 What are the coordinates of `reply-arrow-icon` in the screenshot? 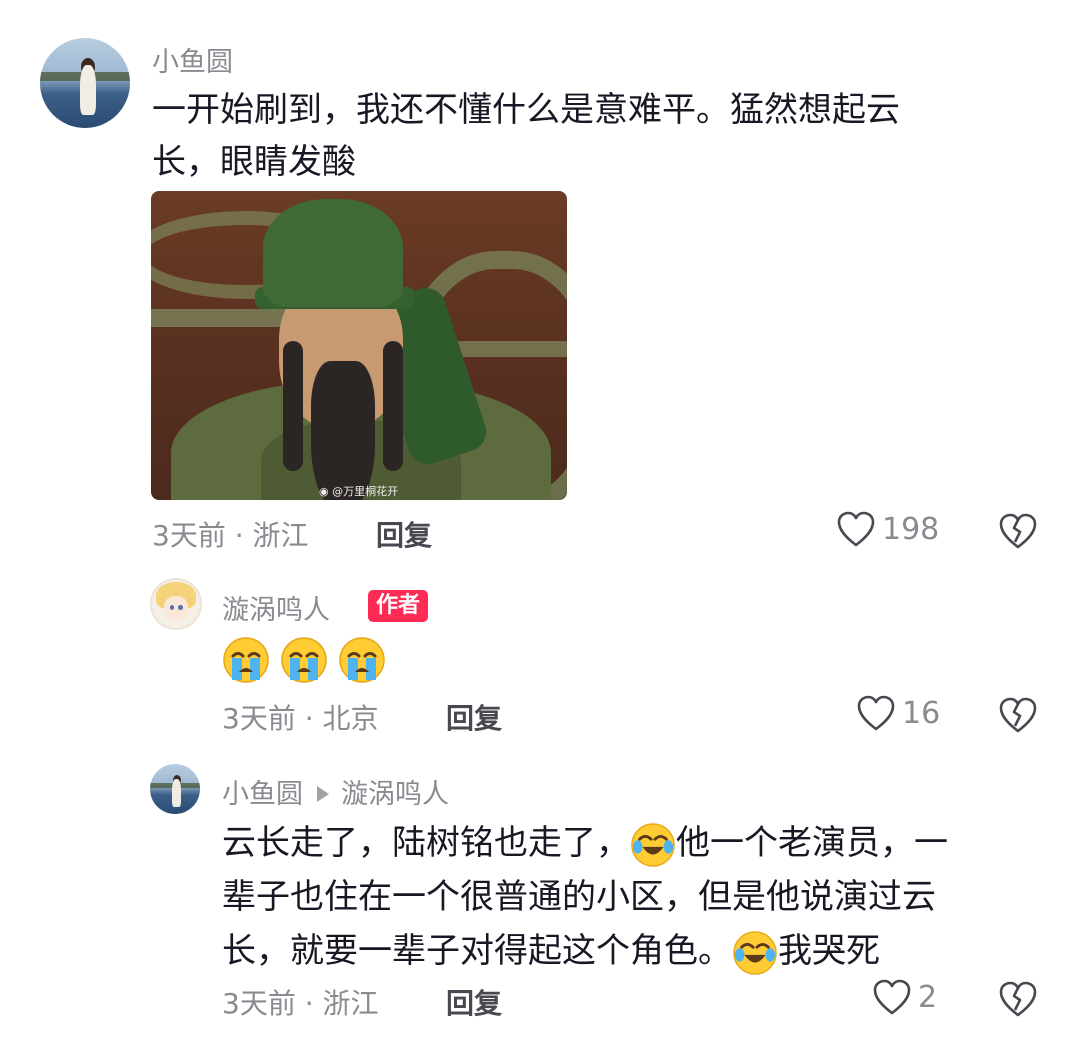 It's located at (323, 793).